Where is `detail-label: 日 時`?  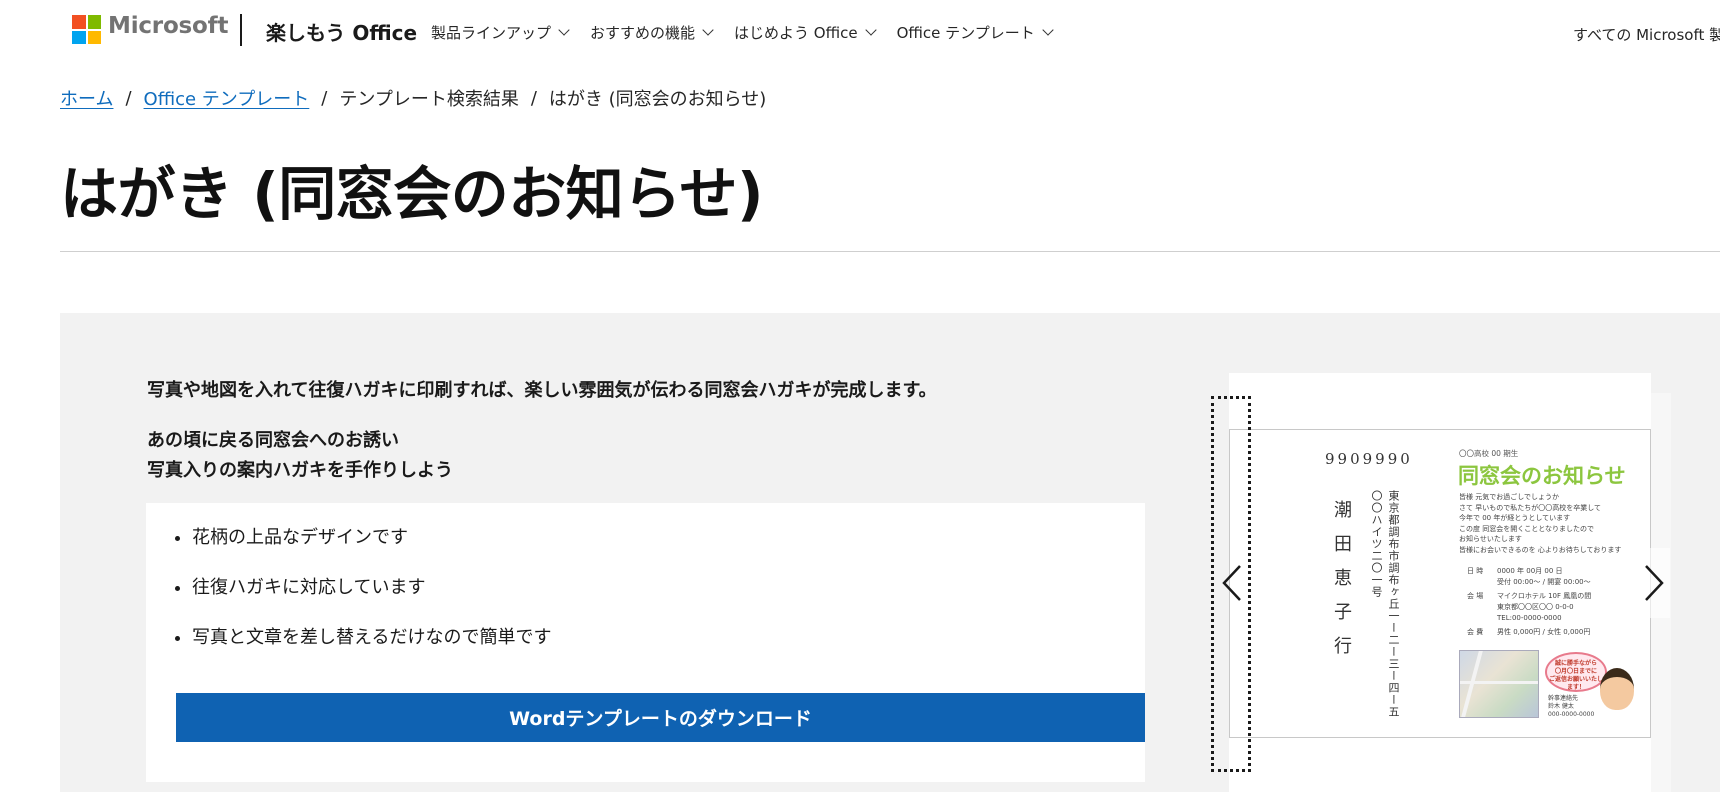 detail-label: 日 時 is located at coordinates (1475, 571).